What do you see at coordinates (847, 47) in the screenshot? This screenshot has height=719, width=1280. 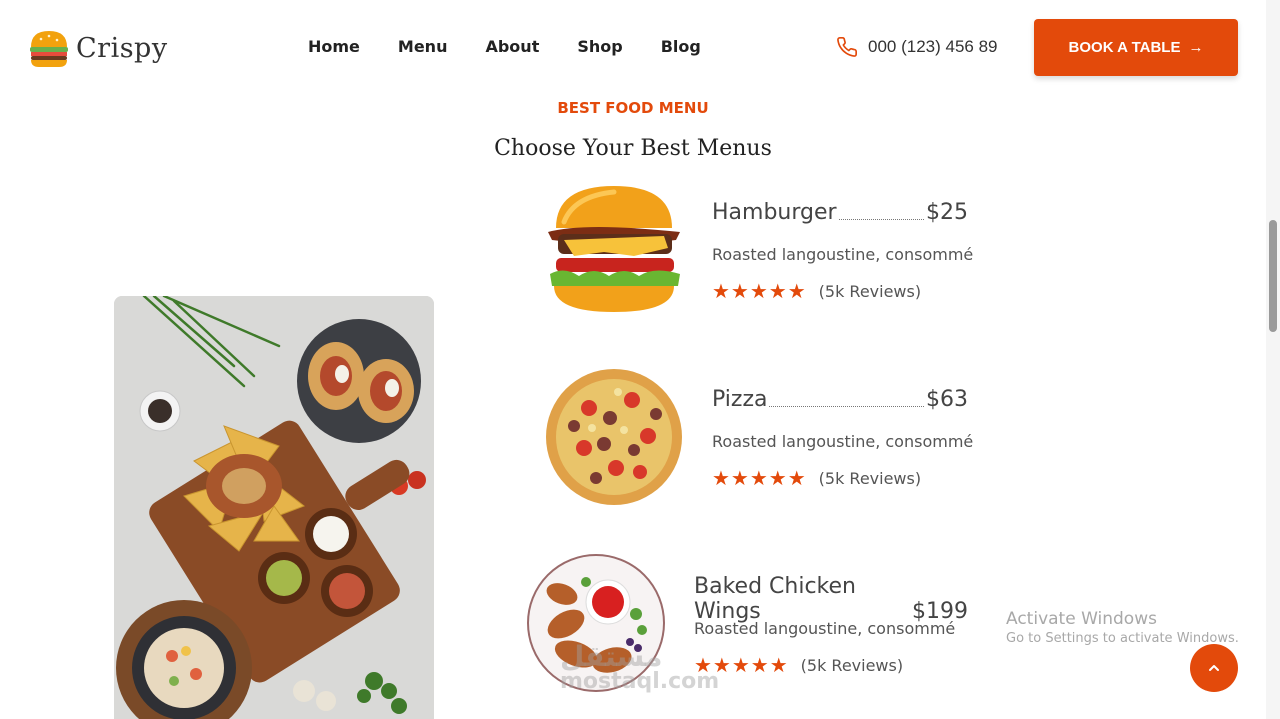 I see `phone-icon` at bounding box center [847, 47].